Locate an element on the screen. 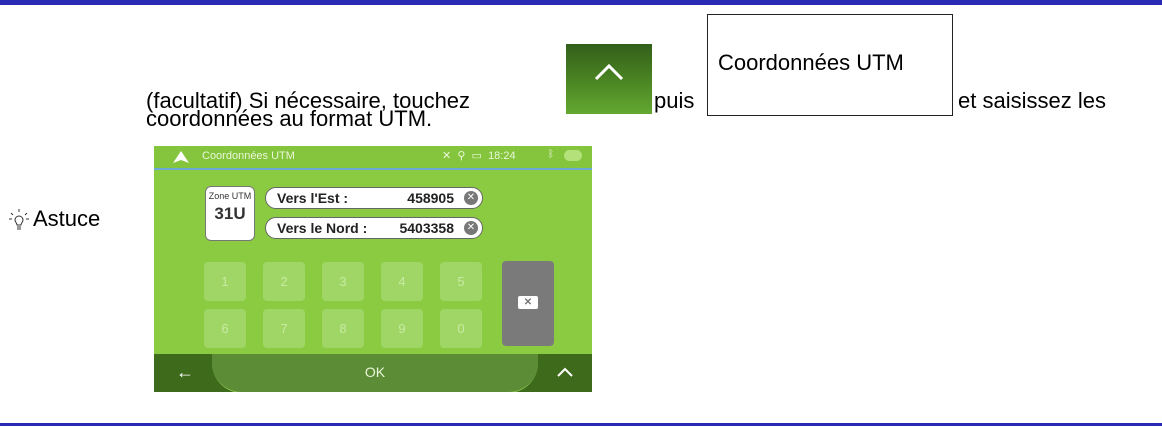  signal-icon: ⚲ is located at coordinates (461, 156).